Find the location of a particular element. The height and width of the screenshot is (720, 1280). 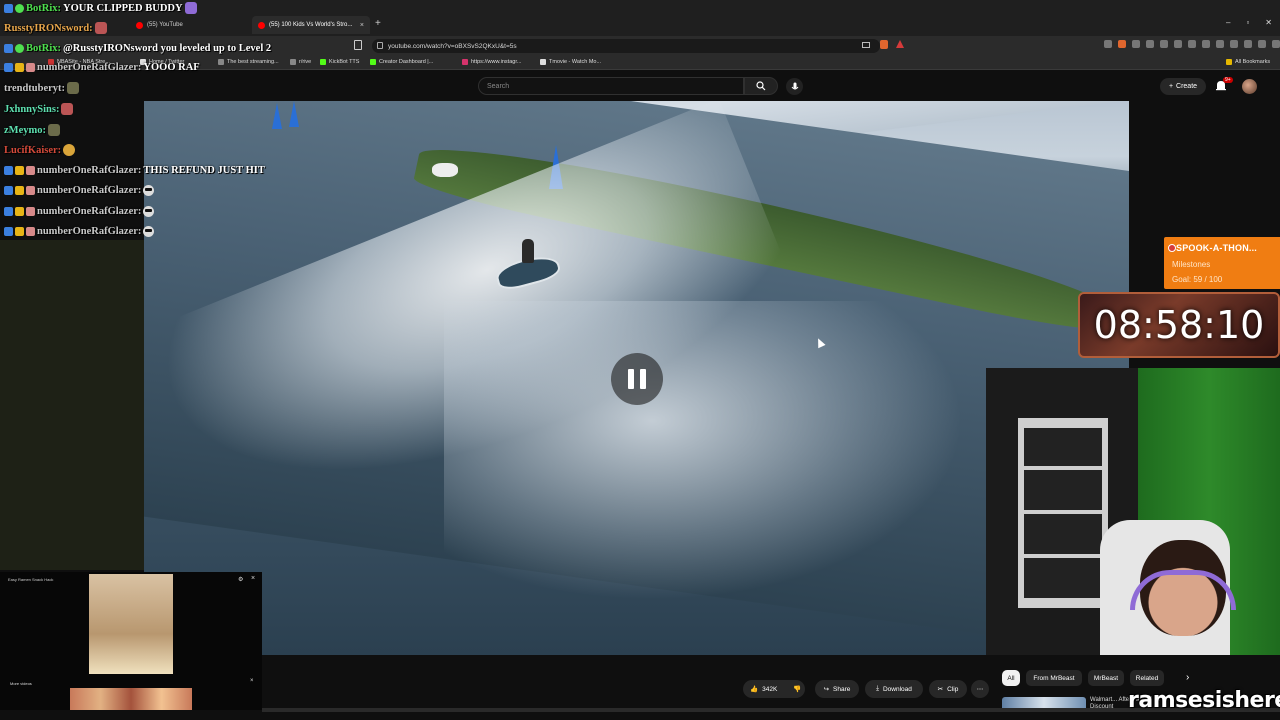

chat-message: zMeymo: is located at coordinates (32, 130).